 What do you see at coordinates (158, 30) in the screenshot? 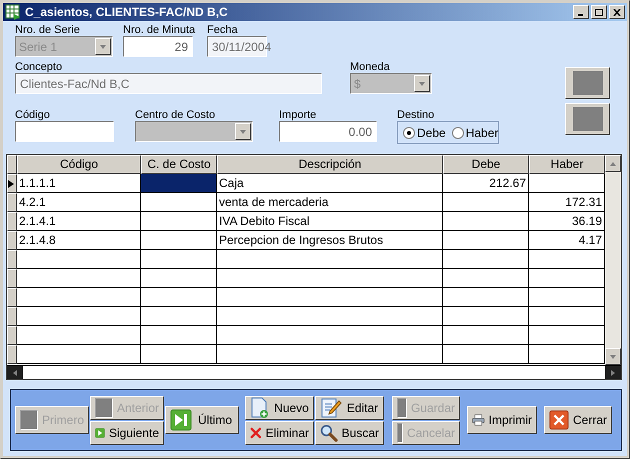
I see `field-label: Nro. de Minuta` at bounding box center [158, 30].